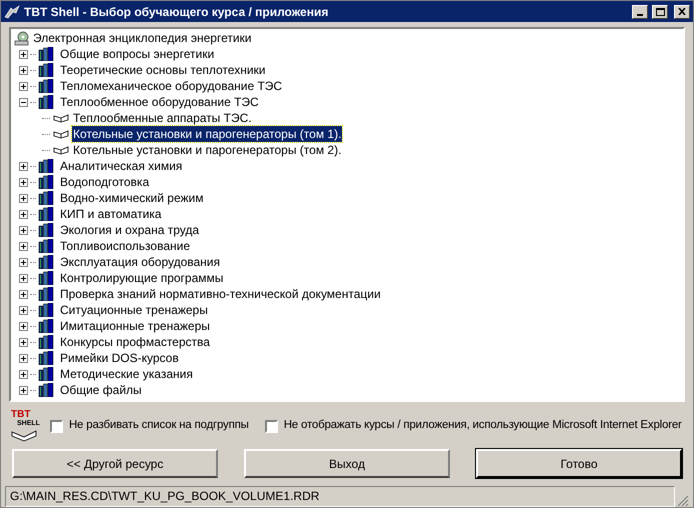  What do you see at coordinates (115, 463) in the screenshot?
I see `dialog-button: << Другой ресурс` at bounding box center [115, 463].